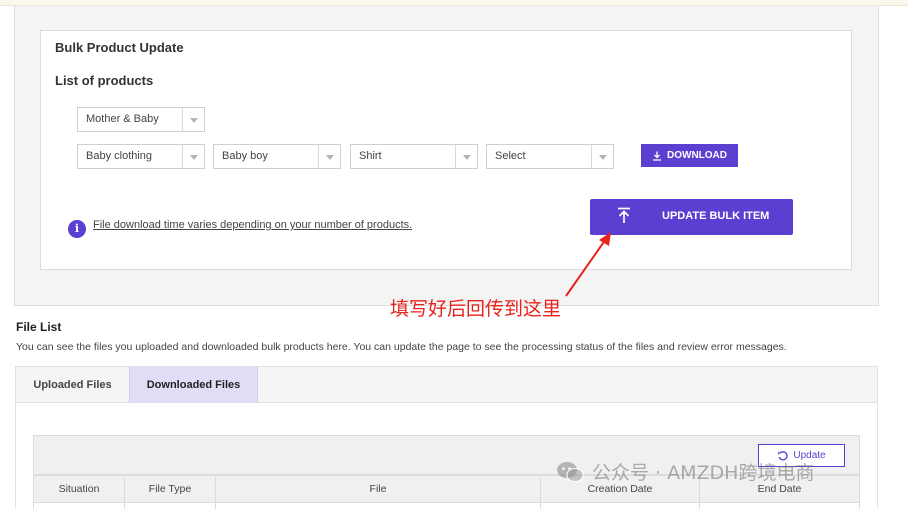  Describe the element at coordinates (72, 385) in the screenshot. I see `tab-uploaded-files: Uploaded Files` at that location.